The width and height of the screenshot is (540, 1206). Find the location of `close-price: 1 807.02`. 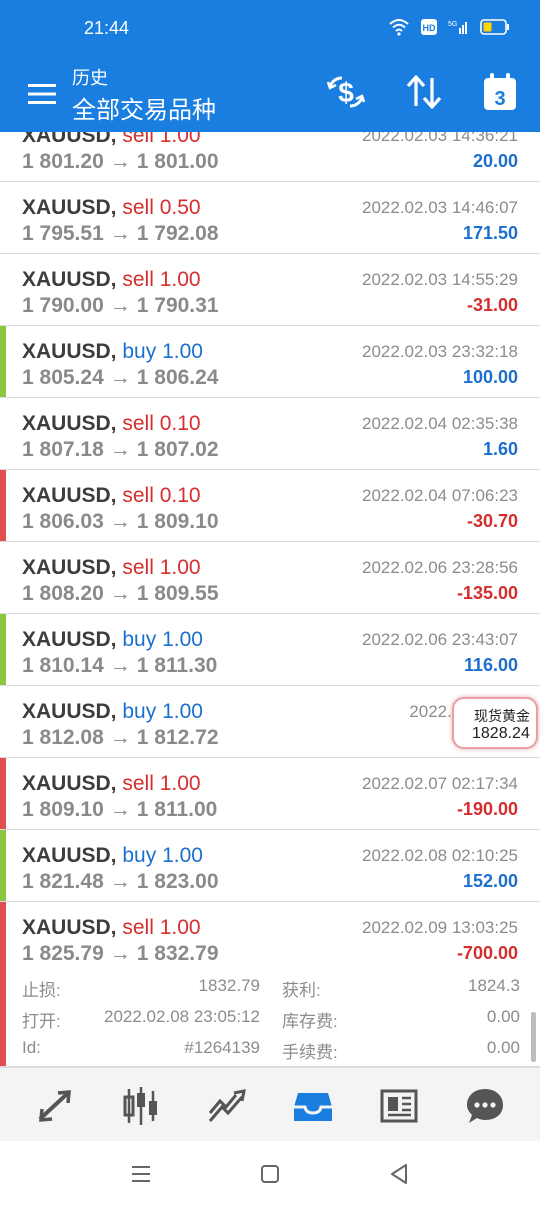

close-price: 1 807.02 is located at coordinates (177, 449).